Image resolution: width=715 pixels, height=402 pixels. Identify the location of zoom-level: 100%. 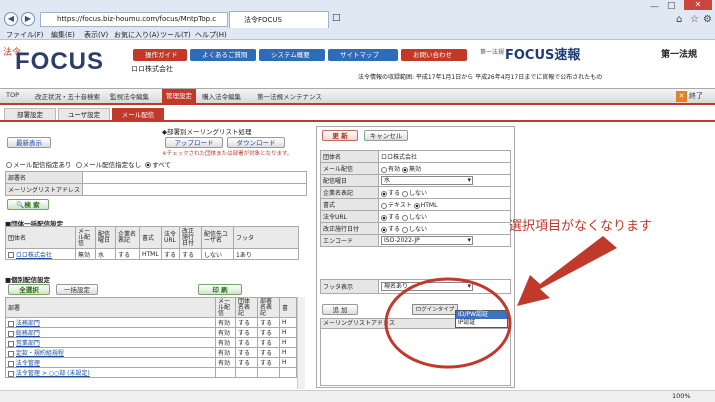
(681, 396).